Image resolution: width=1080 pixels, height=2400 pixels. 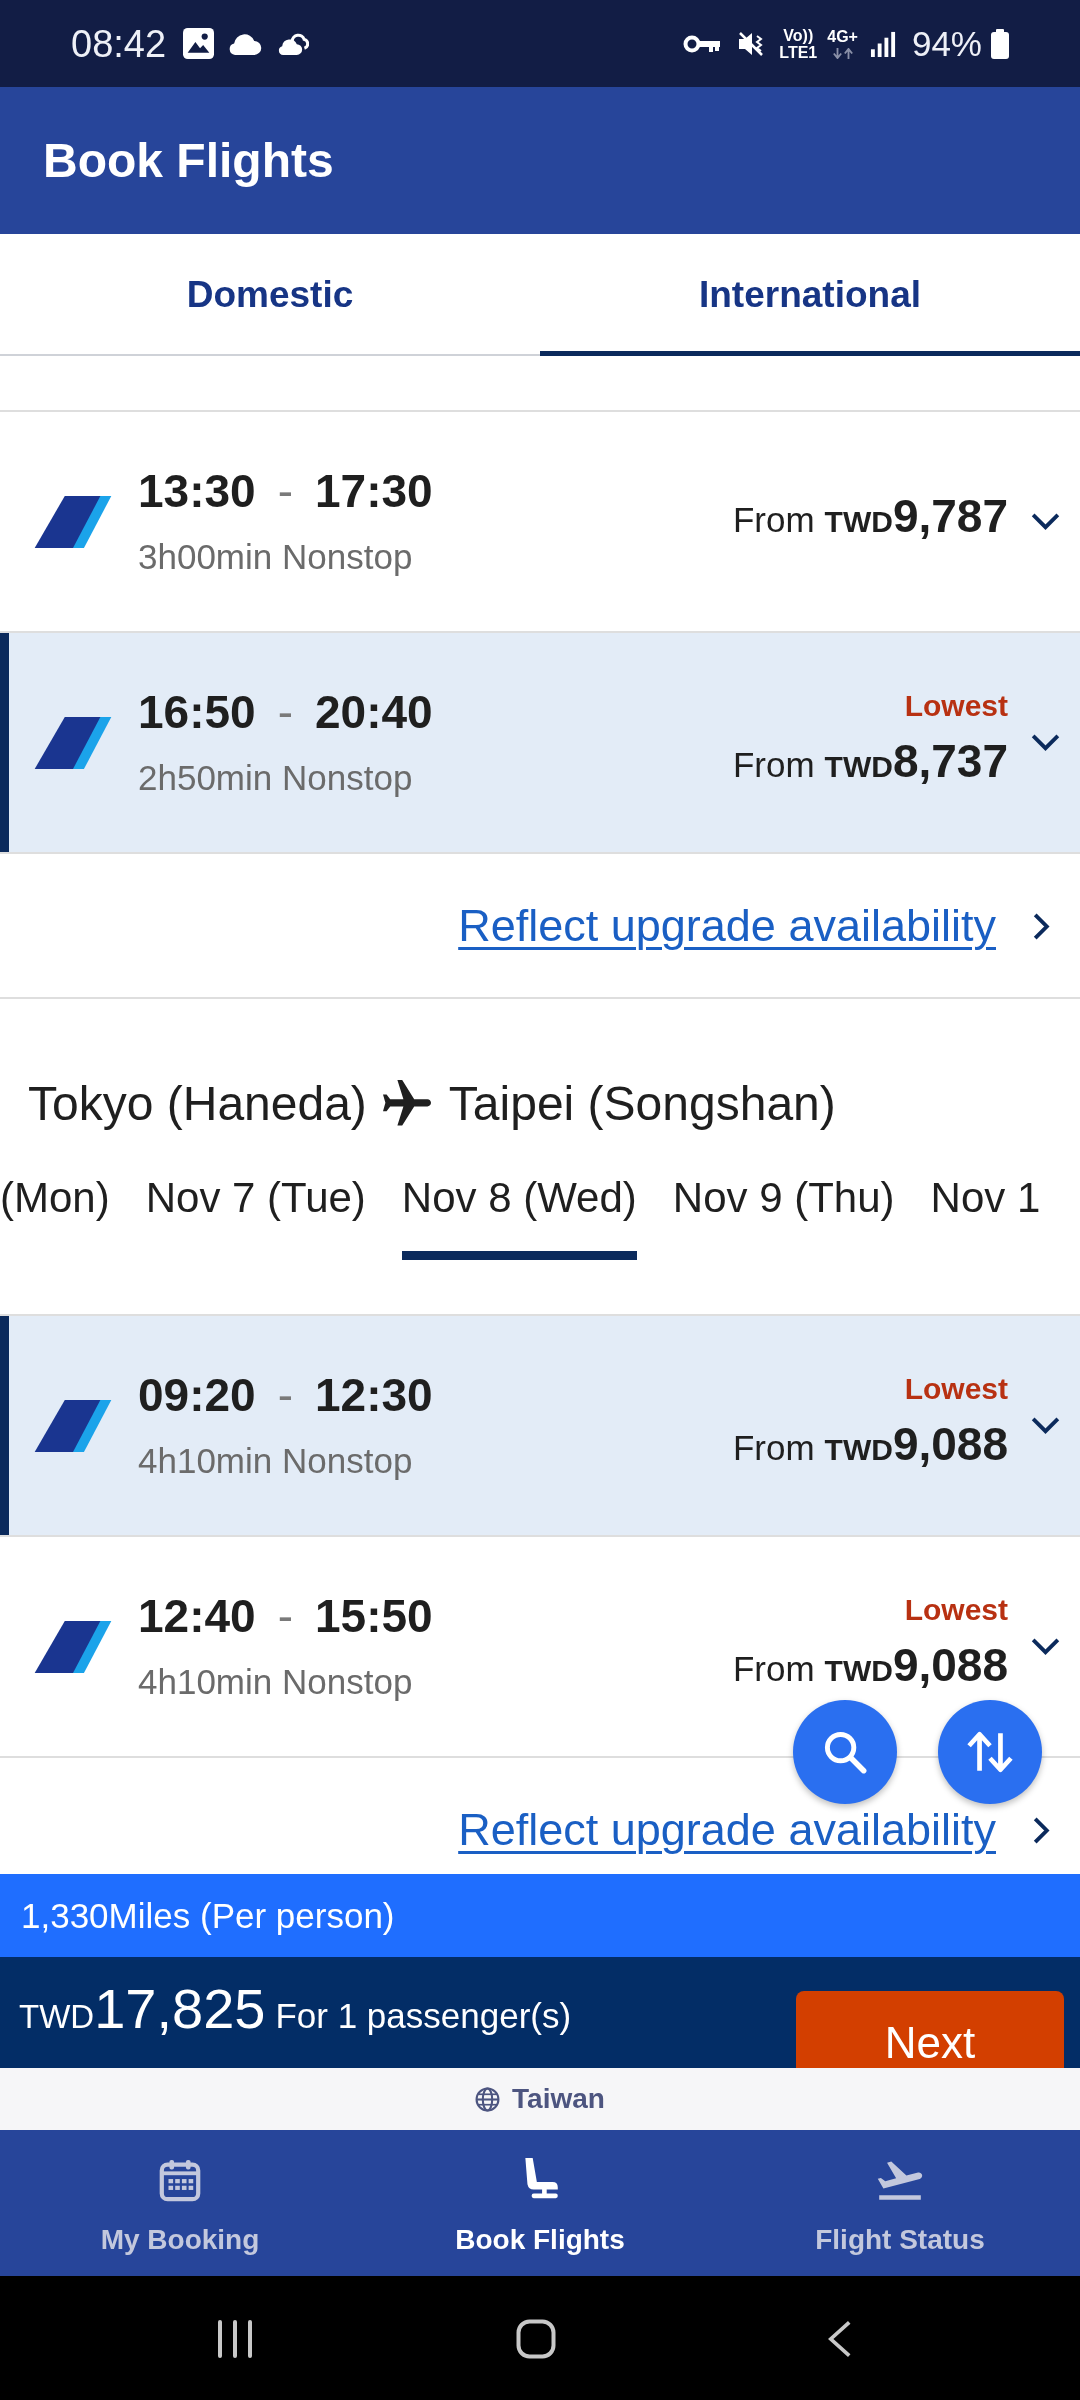 What do you see at coordinates (199, 43) in the screenshot?
I see `gallery-icon` at bounding box center [199, 43].